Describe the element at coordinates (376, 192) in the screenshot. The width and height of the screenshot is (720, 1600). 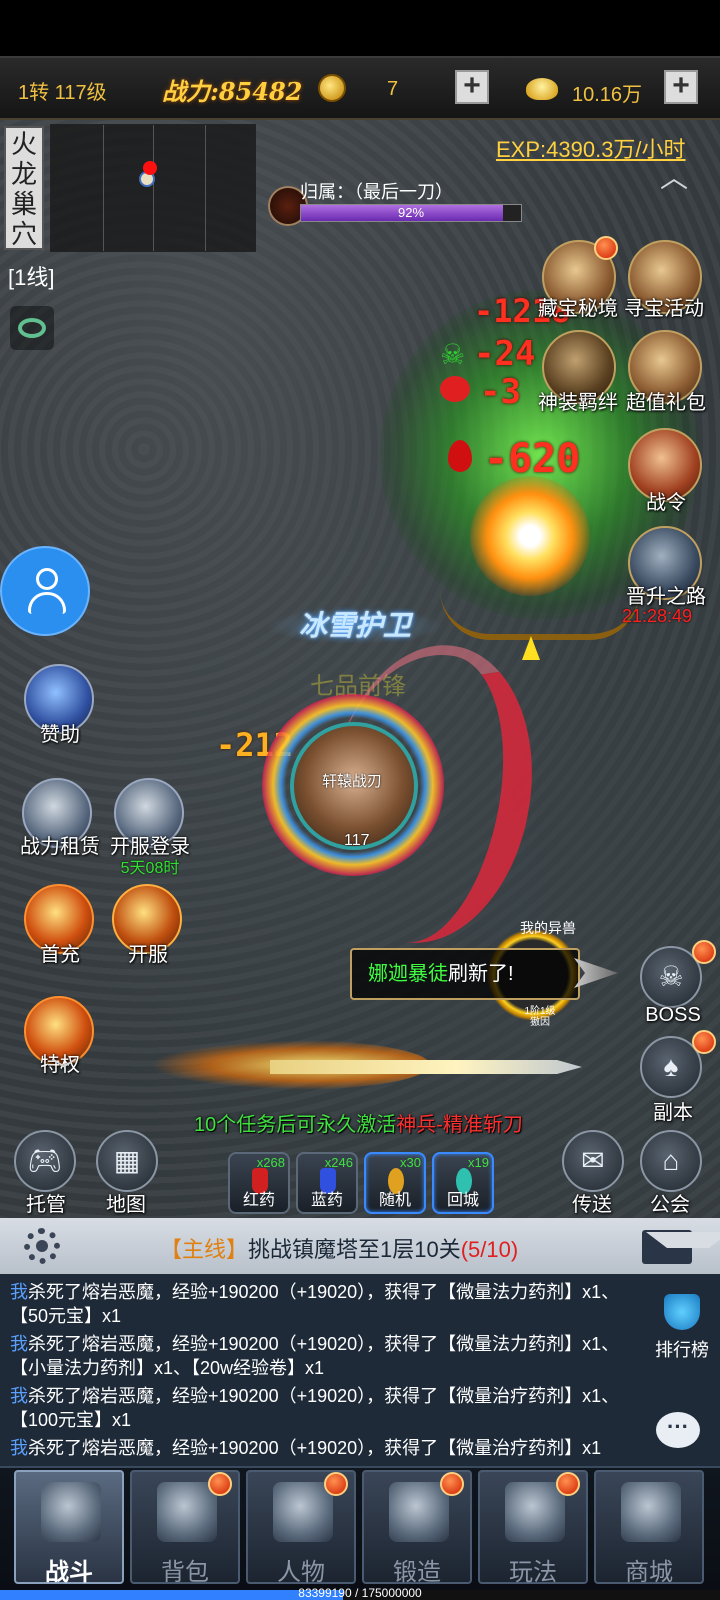
I see `boss-ownership: 归属：（最后一刀）` at that location.